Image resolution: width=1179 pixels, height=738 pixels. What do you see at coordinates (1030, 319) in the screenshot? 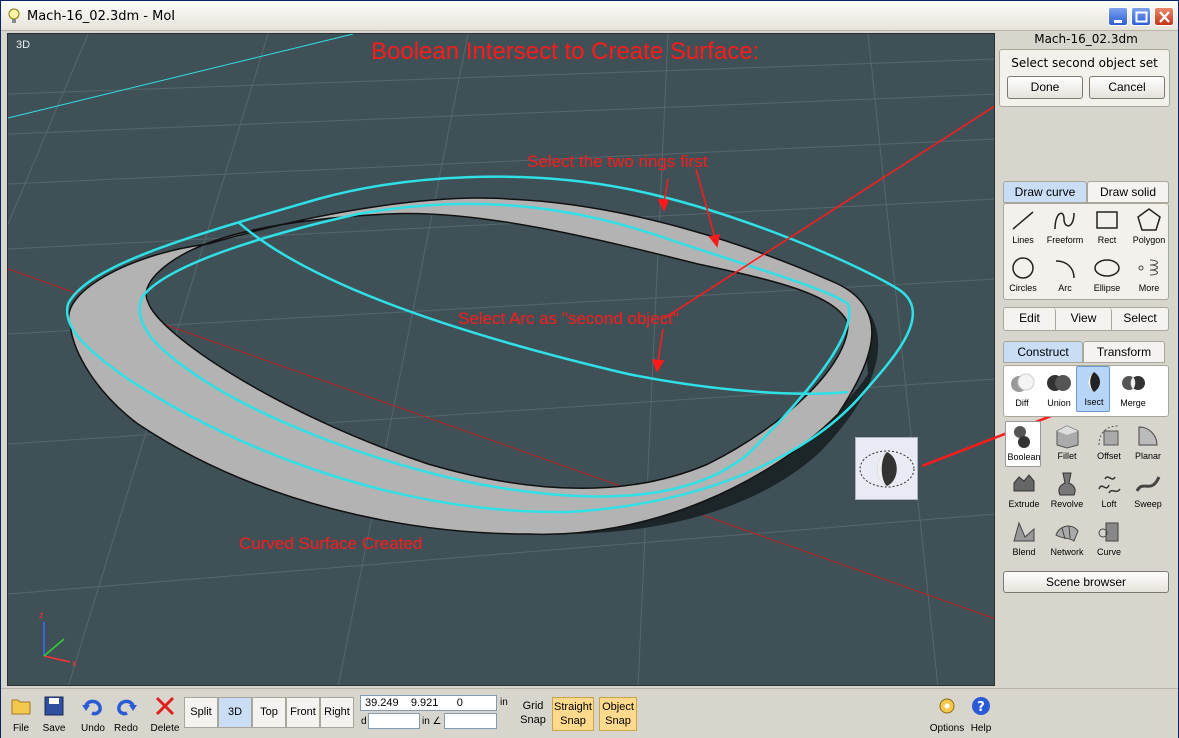
I see `tab-edit: Edit` at bounding box center [1030, 319].